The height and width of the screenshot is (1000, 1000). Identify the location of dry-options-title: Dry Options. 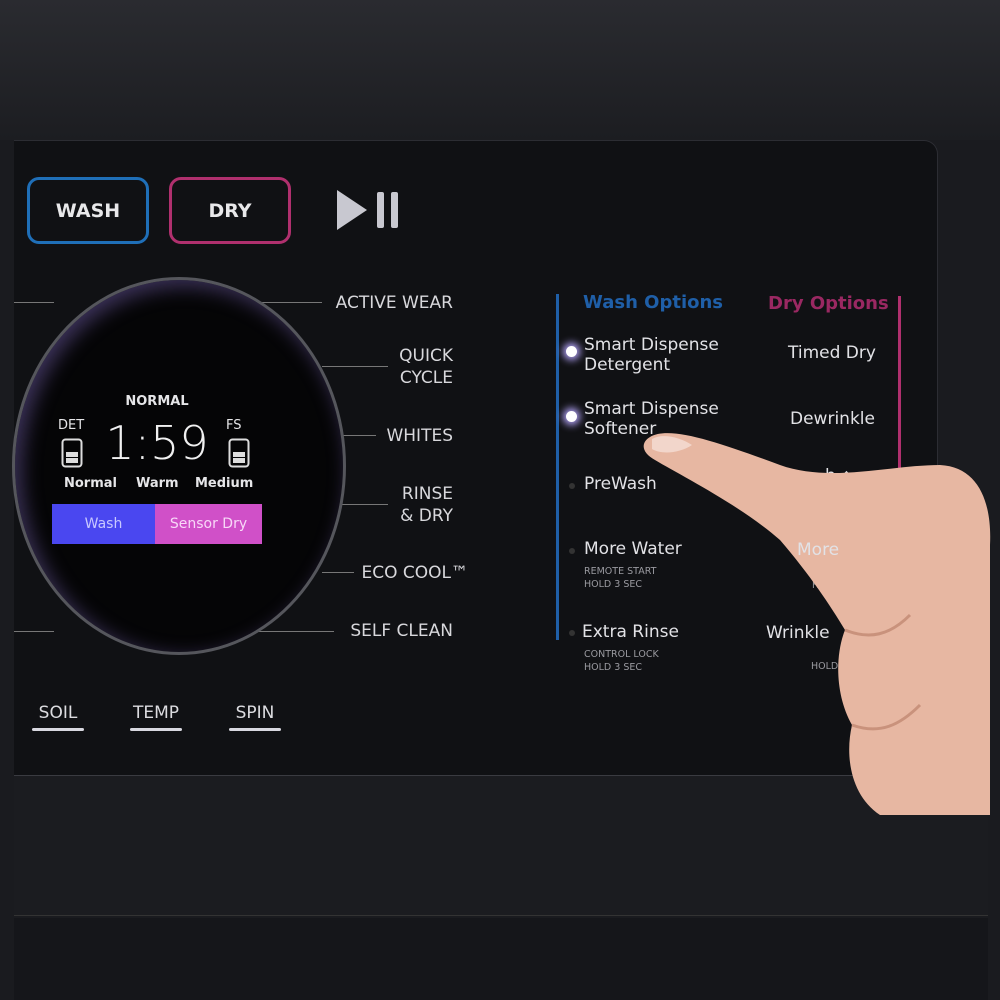
(828, 303).